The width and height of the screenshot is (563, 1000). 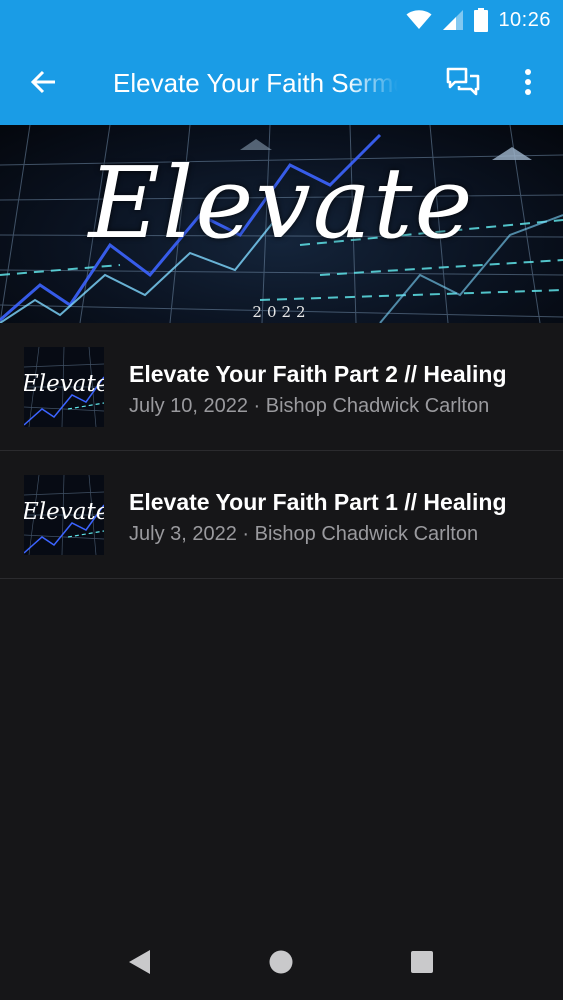 What do you see at coordinates (309, 406) in the screenshot?
I see `sermon-meta: July 10, 2022 · Bishop Chadwick Carlton` at bounding box center [309, 406].